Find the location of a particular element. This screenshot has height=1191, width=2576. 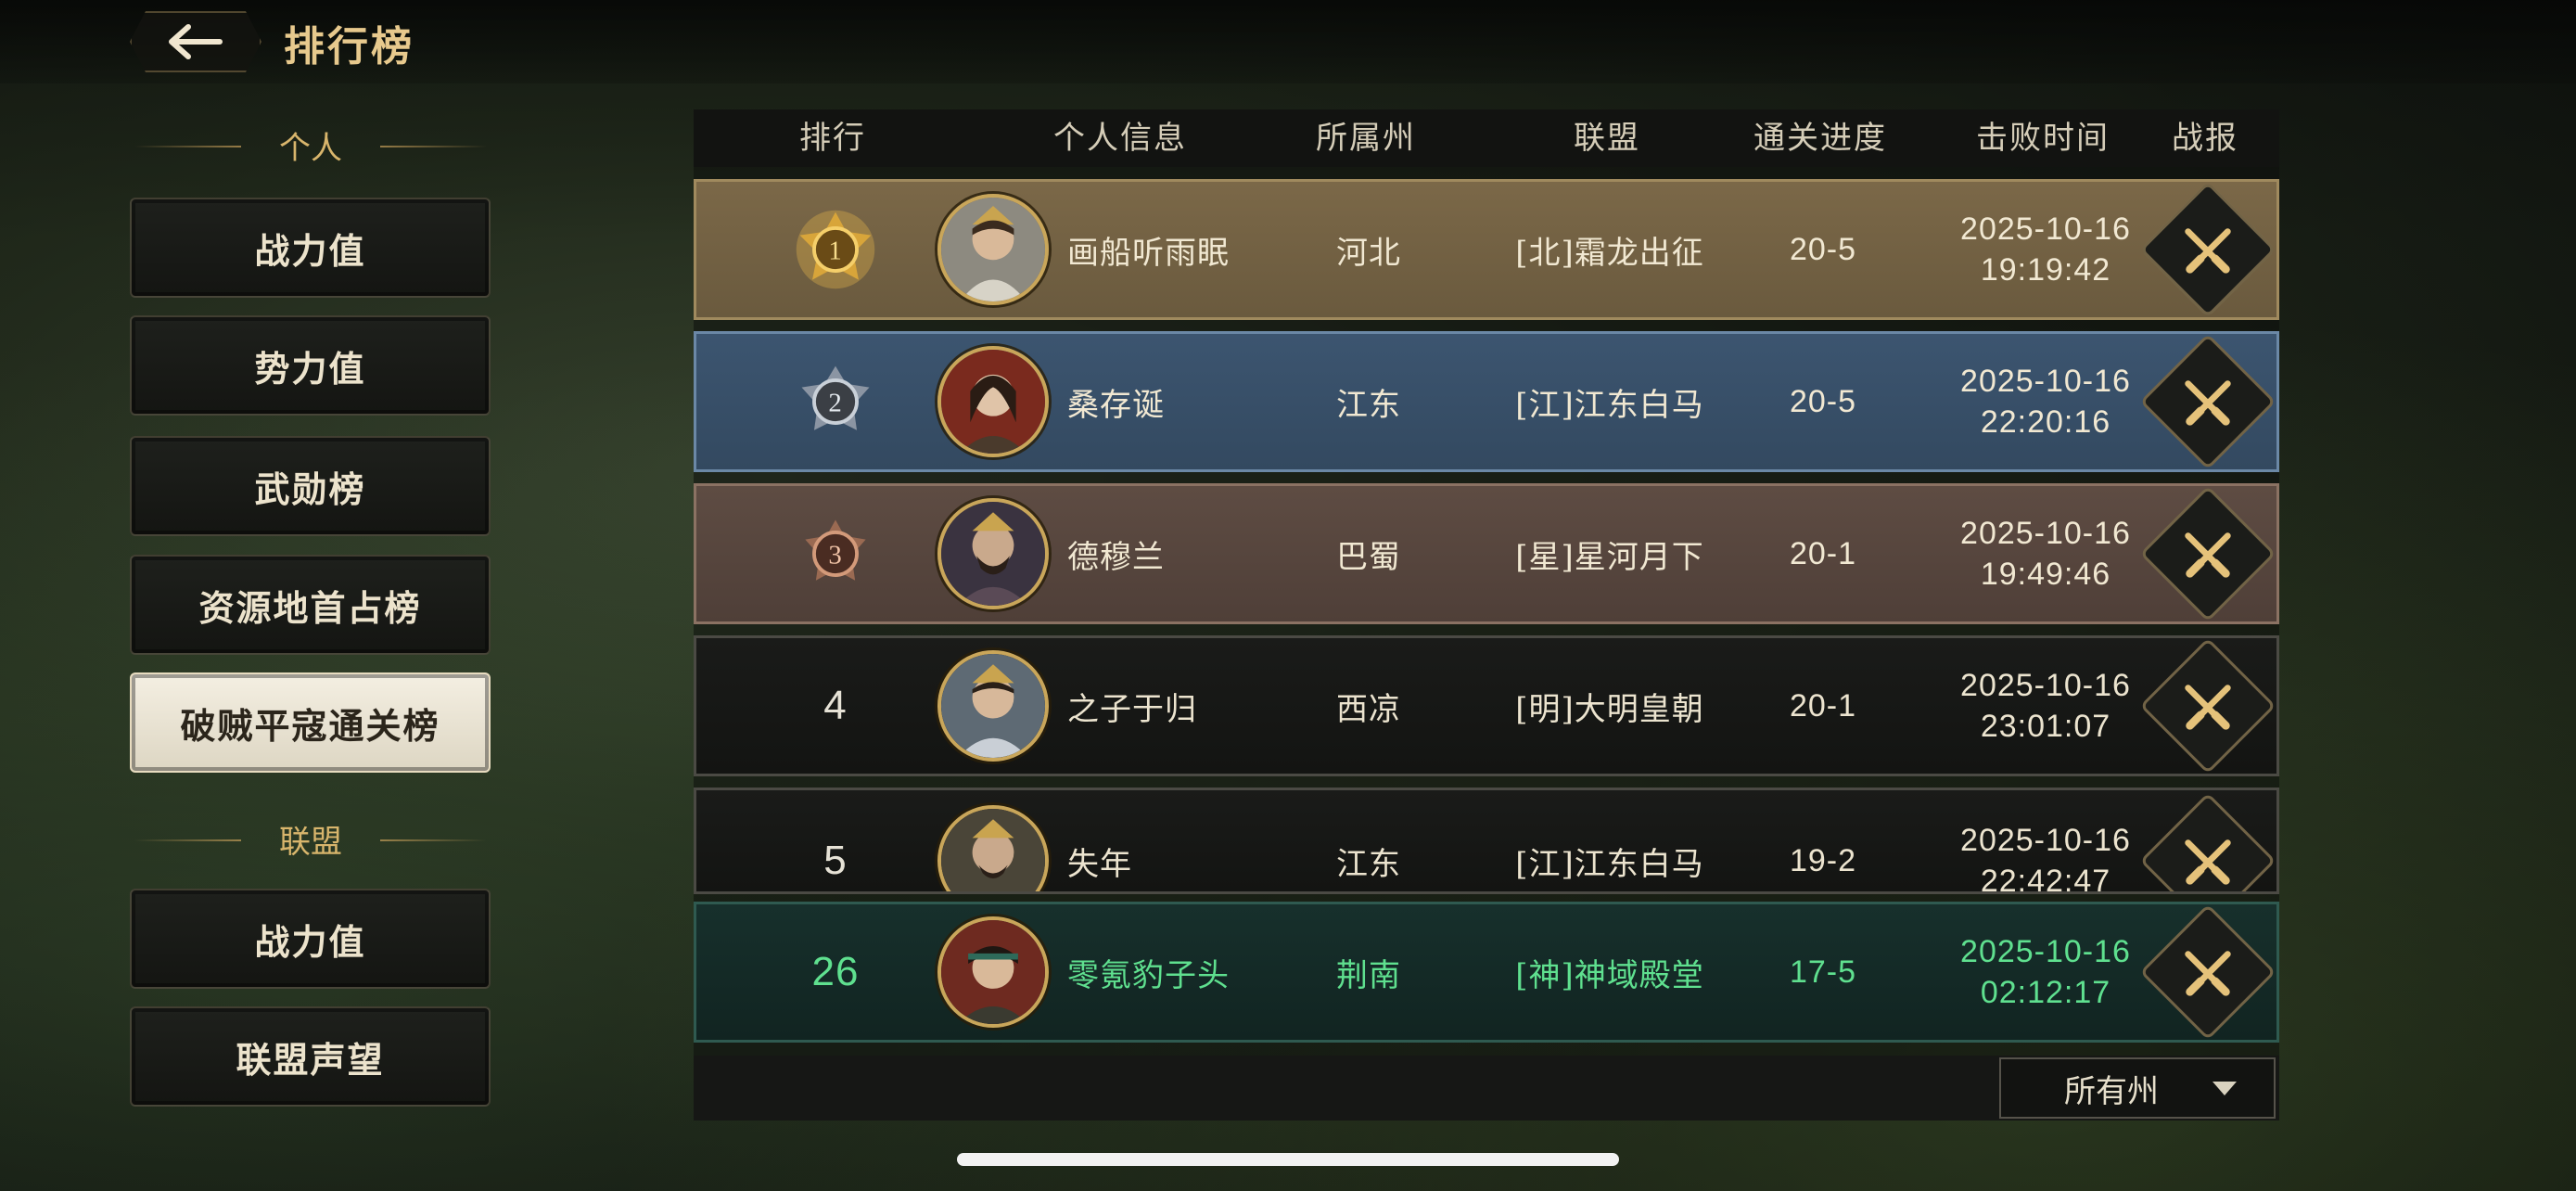

province: 河北 is located at coordinates (1368, 253).